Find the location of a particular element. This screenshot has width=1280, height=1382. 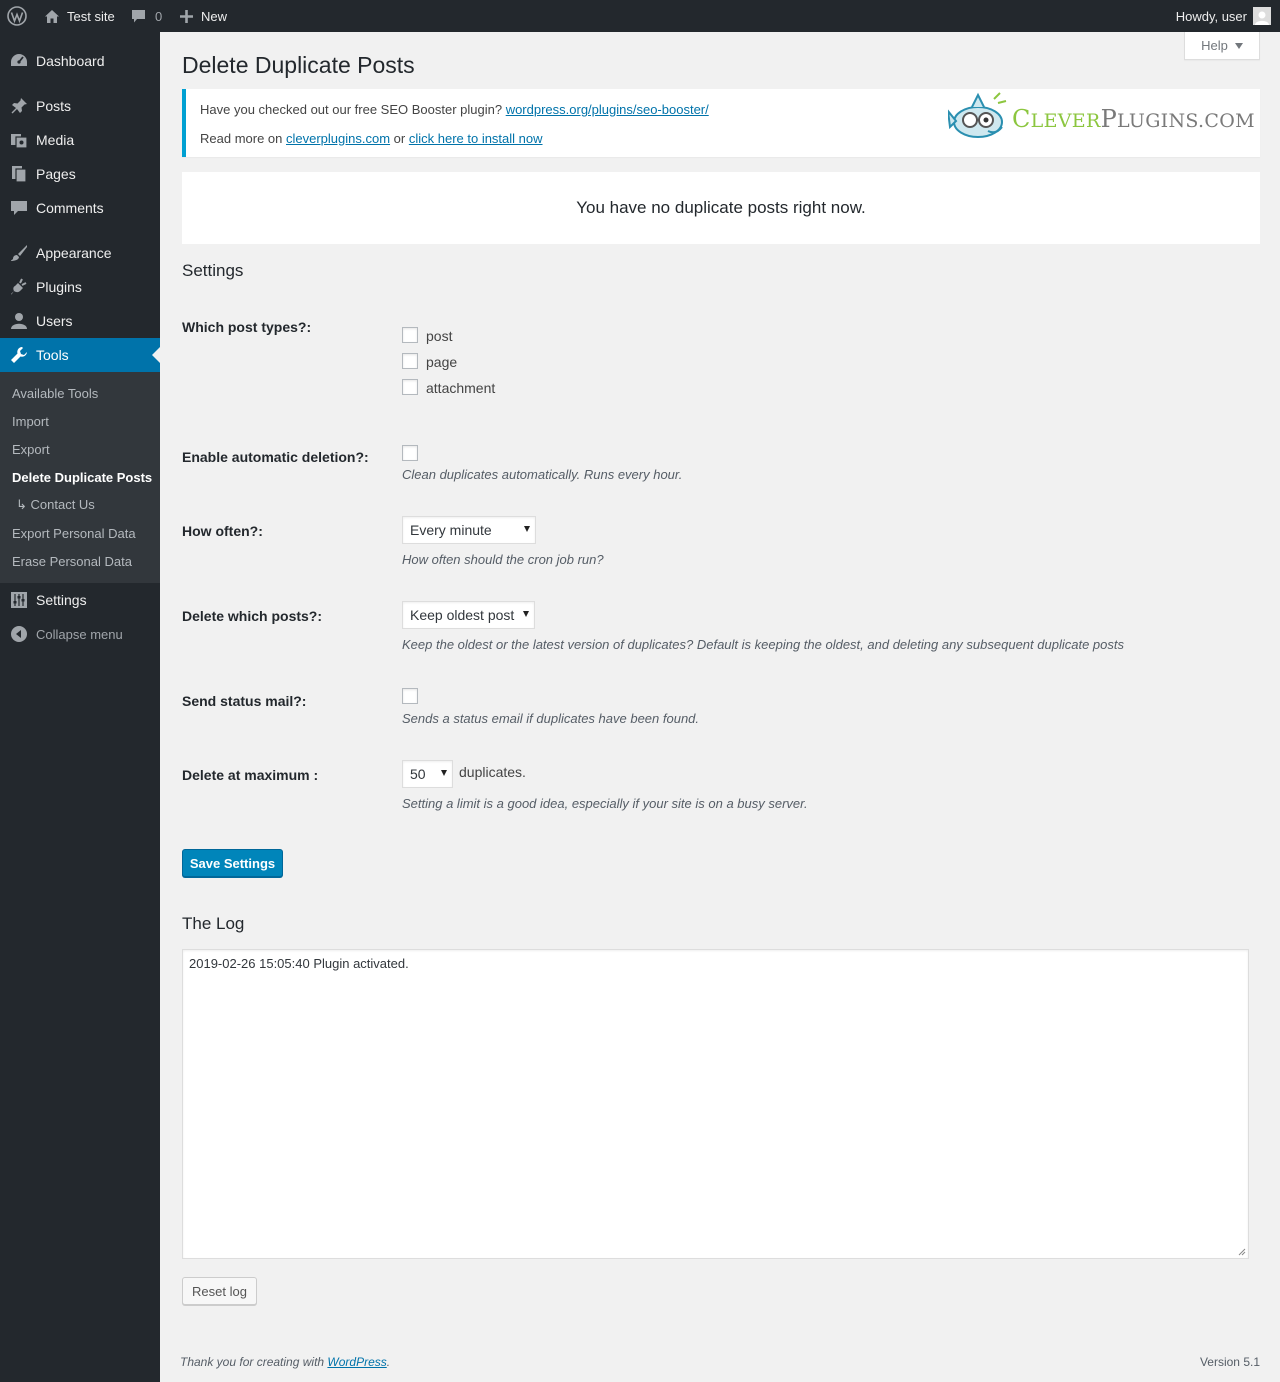

collapse-icon is located at coordinates (19, 634).